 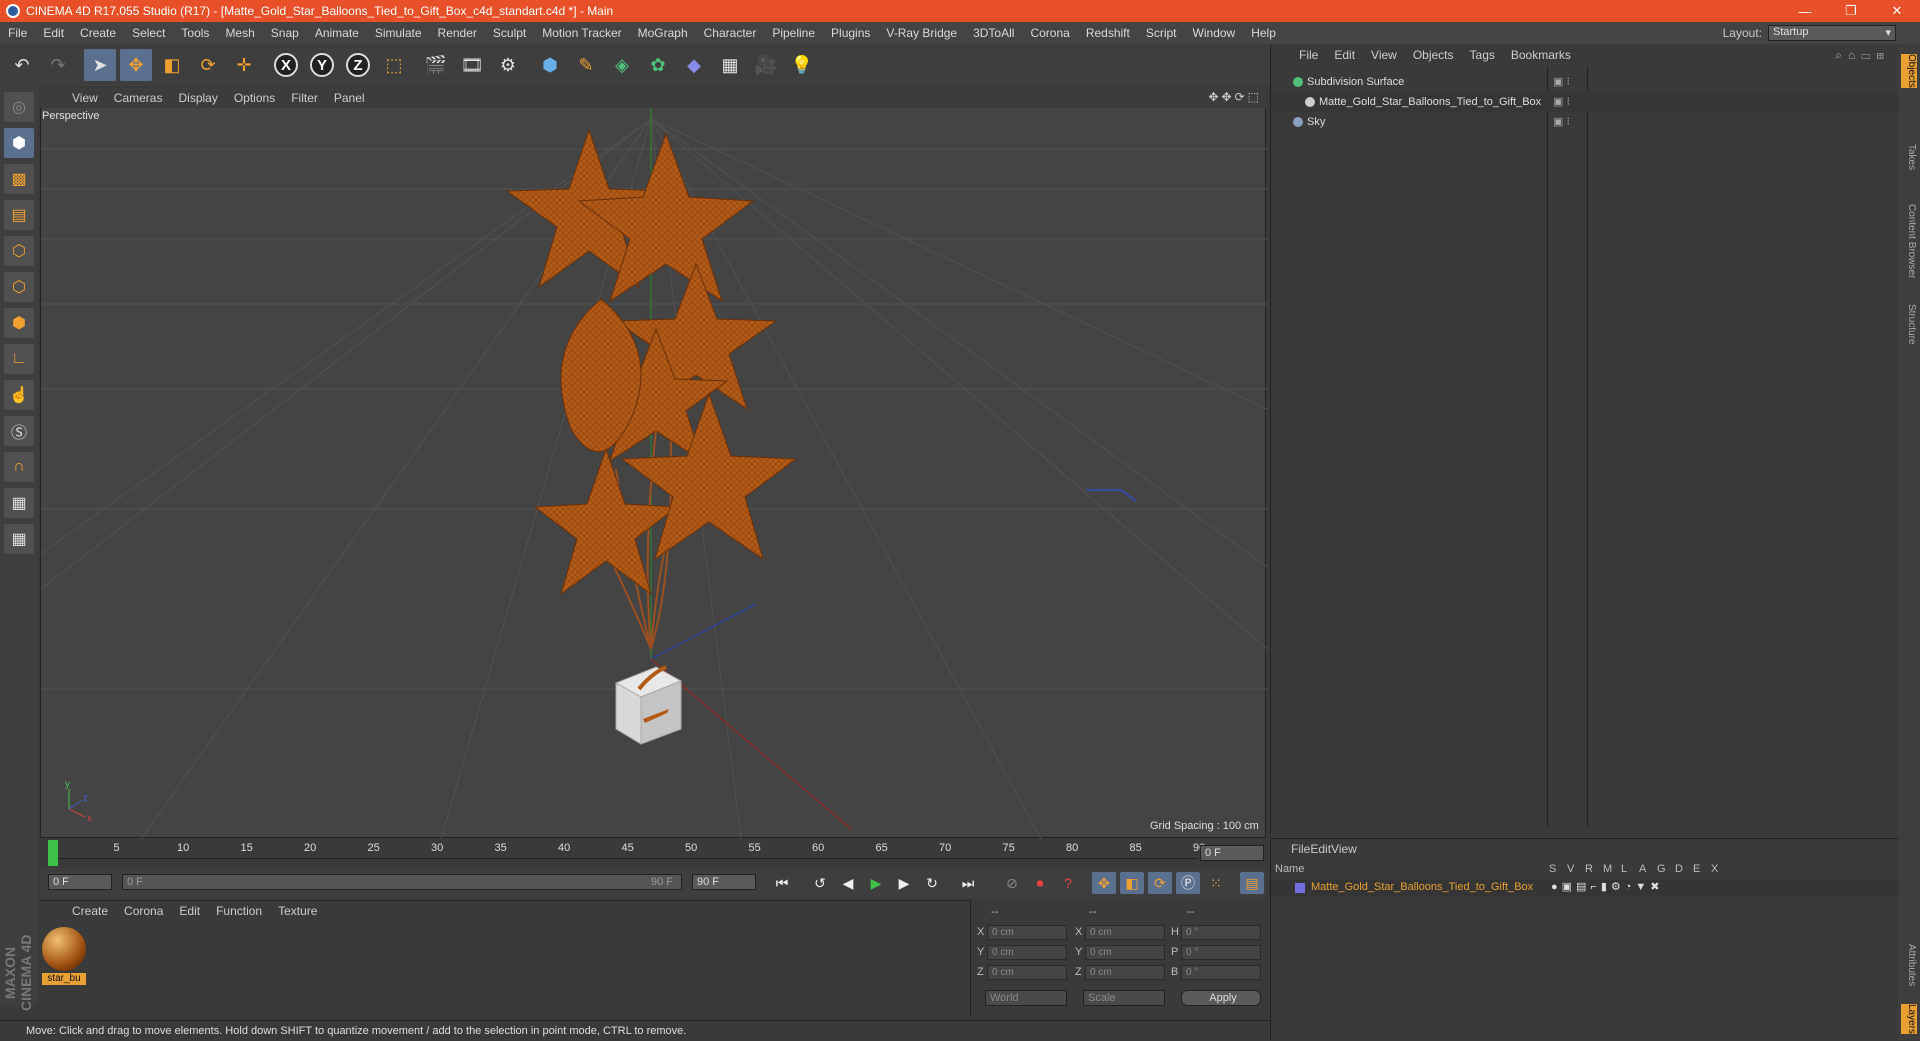 What do you see at coordinates (1355, 82) in the screenshot?
I see `object-name: Subdivision Surface` at bounding box center [1355, 82].